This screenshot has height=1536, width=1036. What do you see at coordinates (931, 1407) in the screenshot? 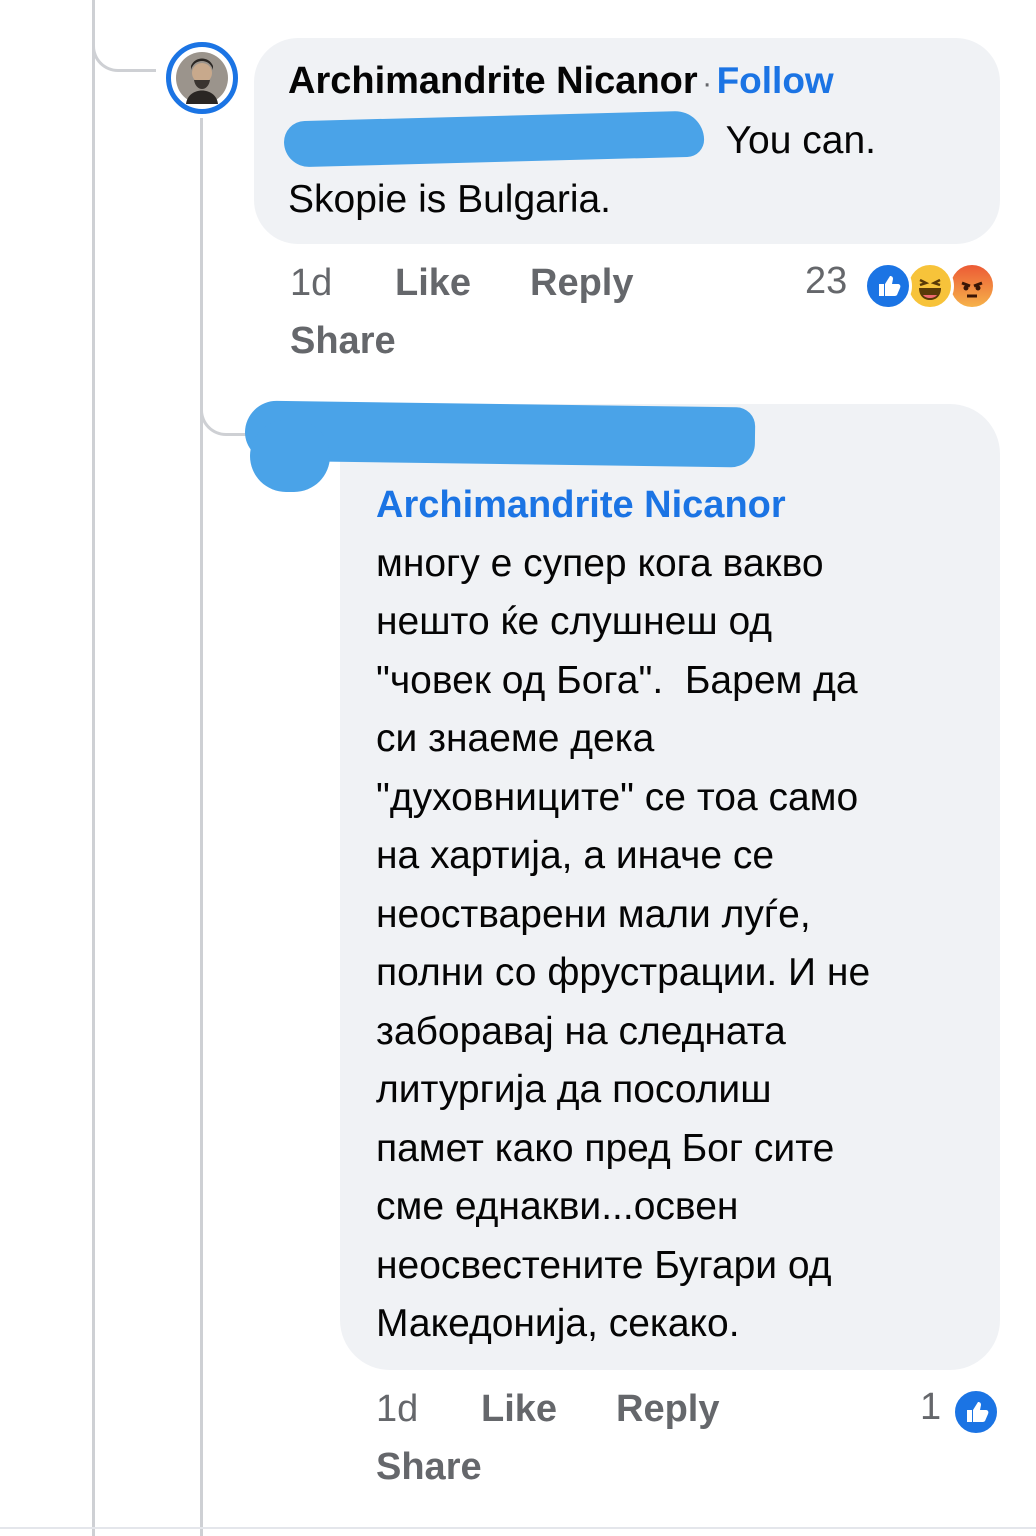
I see `reaction-count: 1` at bounding box center [931, 1407].